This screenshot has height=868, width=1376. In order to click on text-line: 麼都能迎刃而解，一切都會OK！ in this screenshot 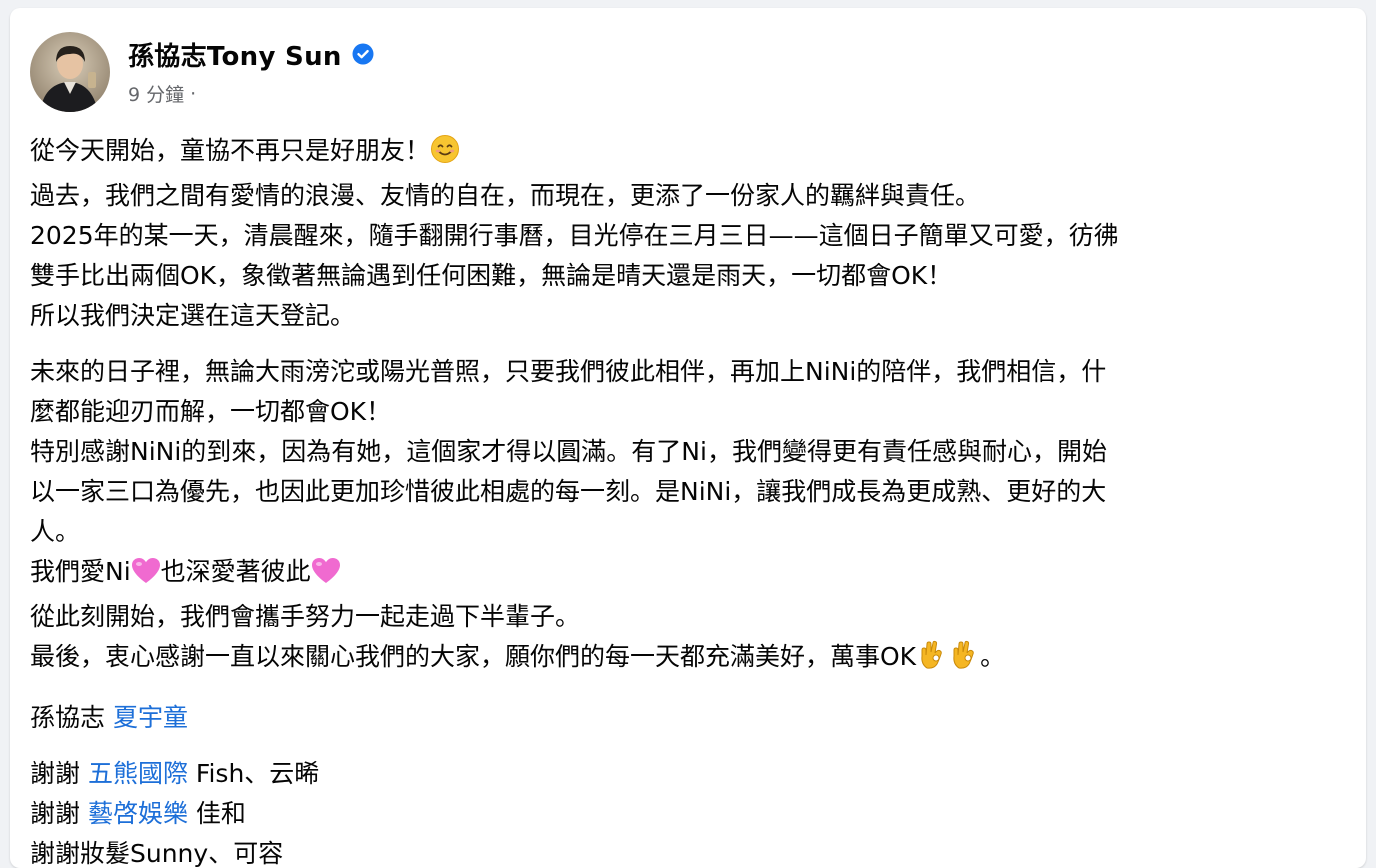, I will do `click(211, 411)`.